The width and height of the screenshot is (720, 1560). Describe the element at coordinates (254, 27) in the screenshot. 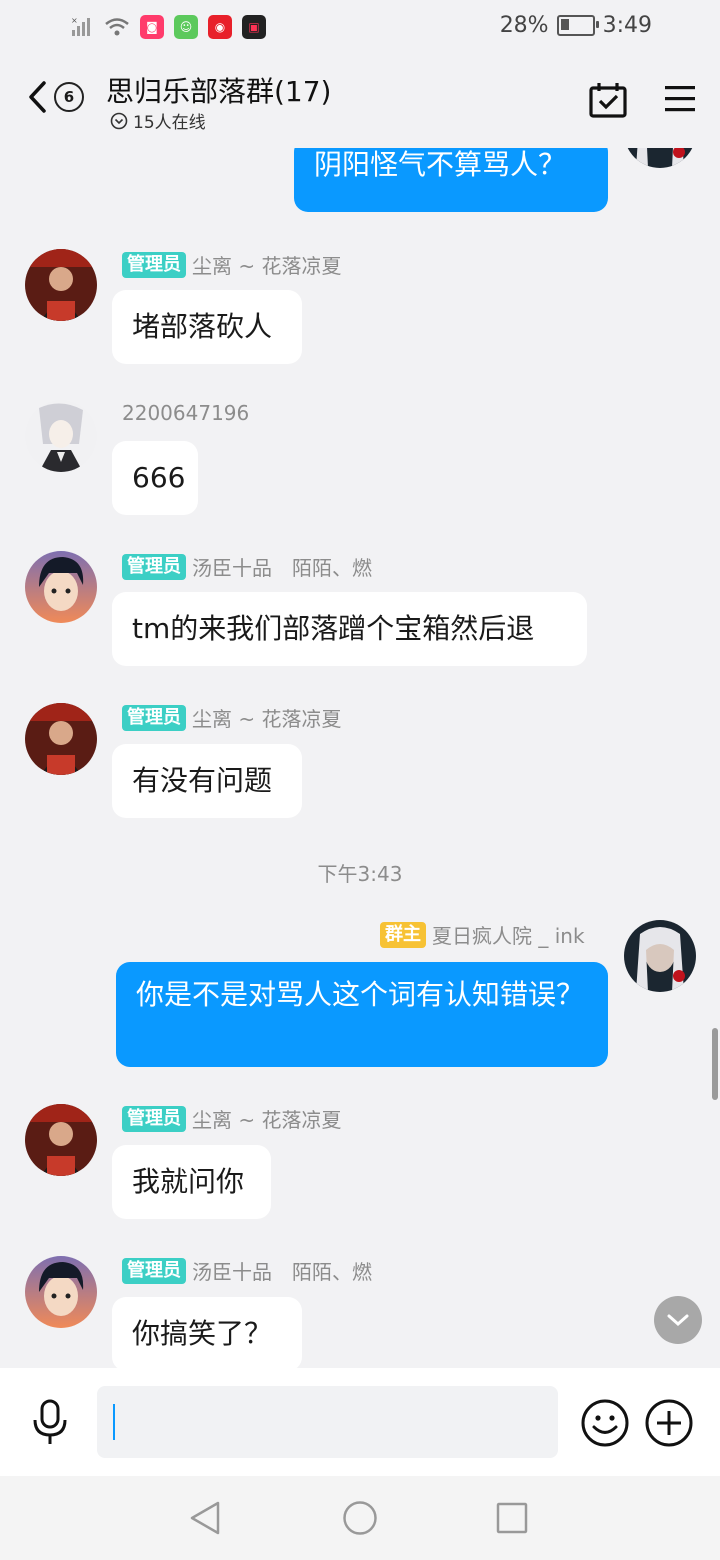

I see `app-icon-video: ▣` at that location.